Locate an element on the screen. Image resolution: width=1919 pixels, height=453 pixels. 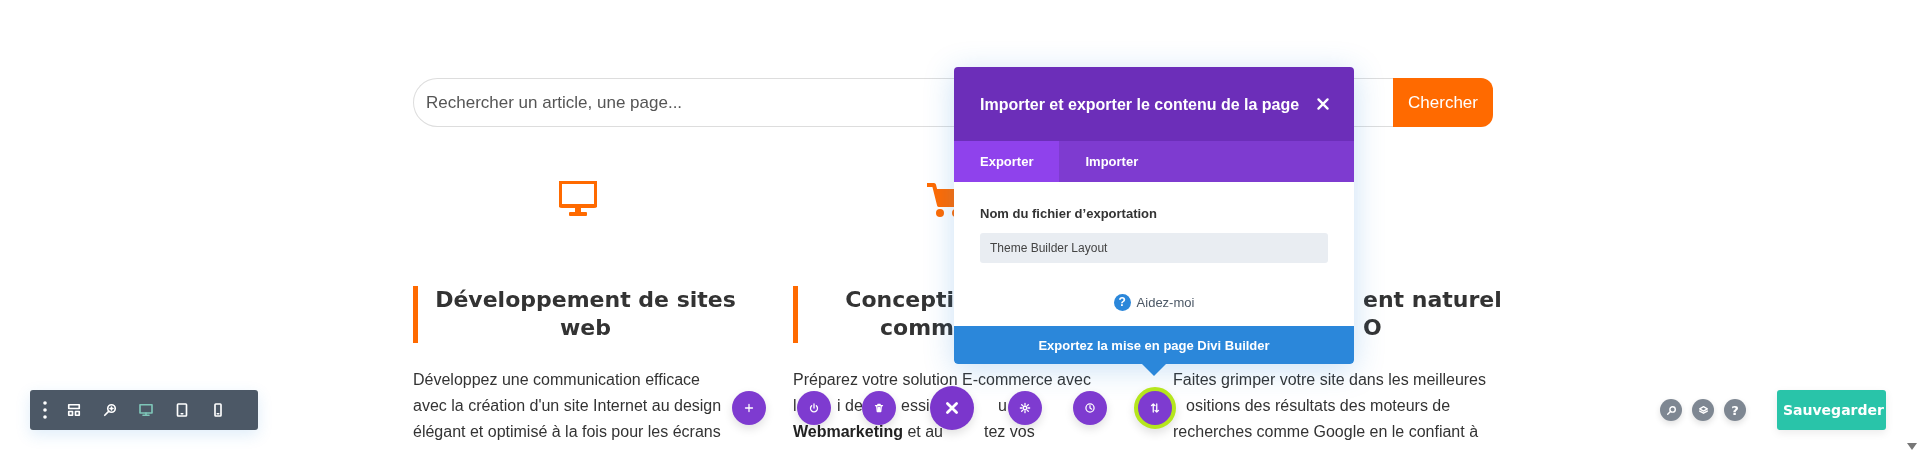
layout-icon is located at coordinates (74, 410).